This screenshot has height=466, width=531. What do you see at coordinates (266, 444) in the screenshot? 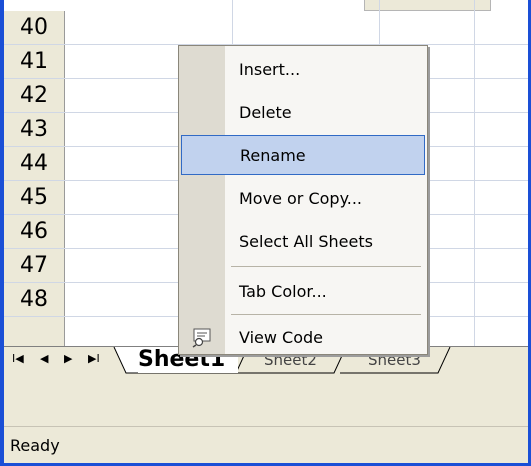
I see `status-bar: Ready` at bounding box center [266, 444].